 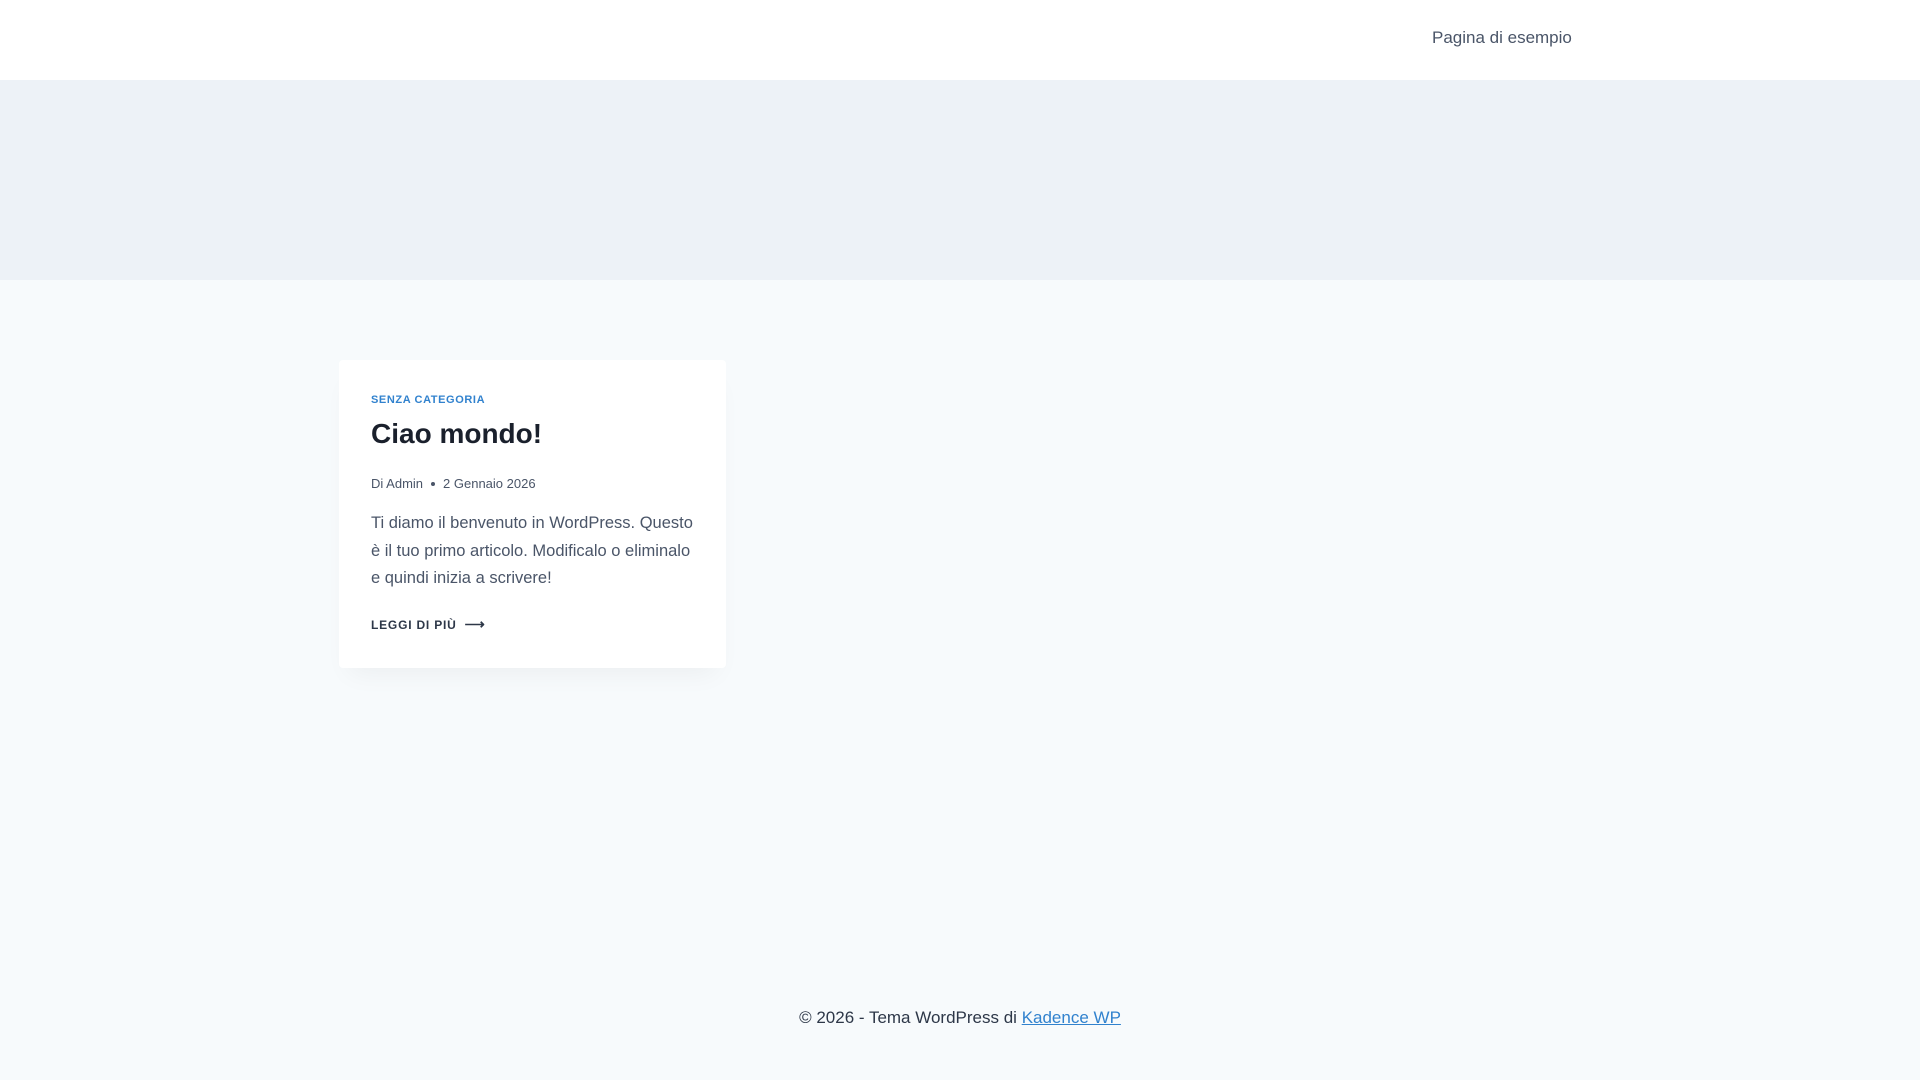 I want to click on post-meta: Di Admin 2 Gennaio 2026, so click(x=453, y=483).